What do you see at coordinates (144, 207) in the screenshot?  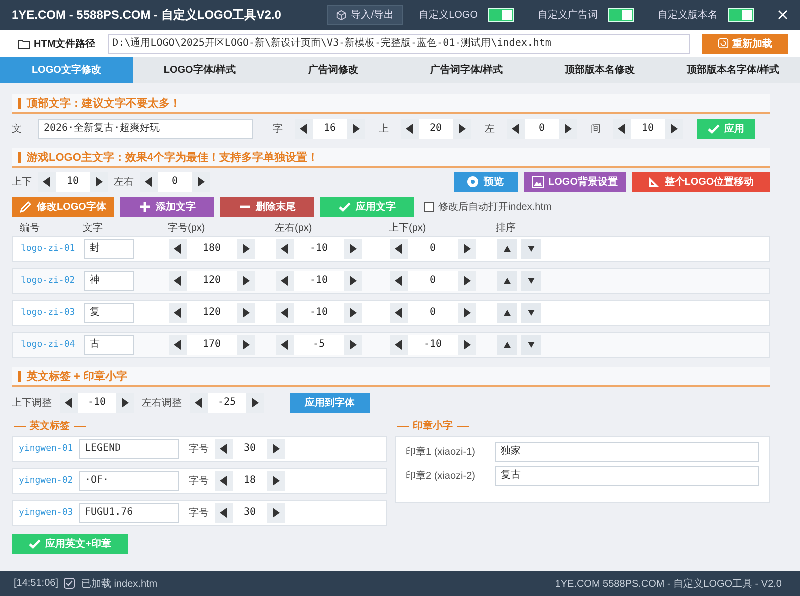 I see `plus-icon` at bounding box center [144, 207].